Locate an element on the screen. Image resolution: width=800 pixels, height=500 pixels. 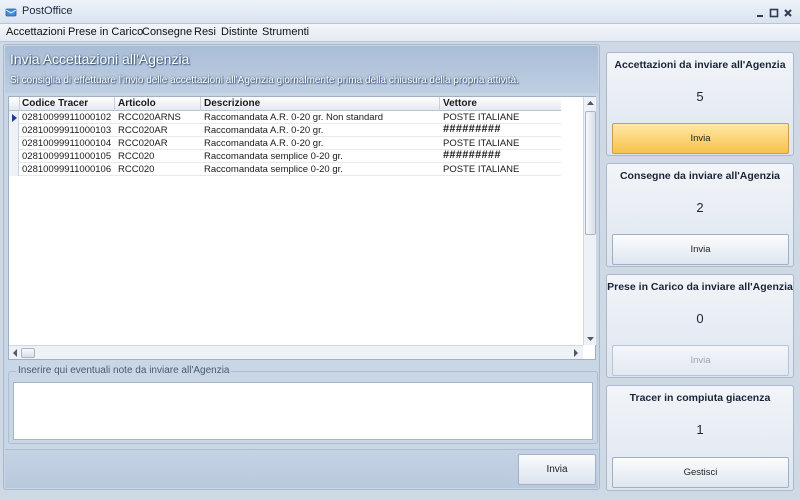
send-button: Invia is located at coordinates (557, 469).